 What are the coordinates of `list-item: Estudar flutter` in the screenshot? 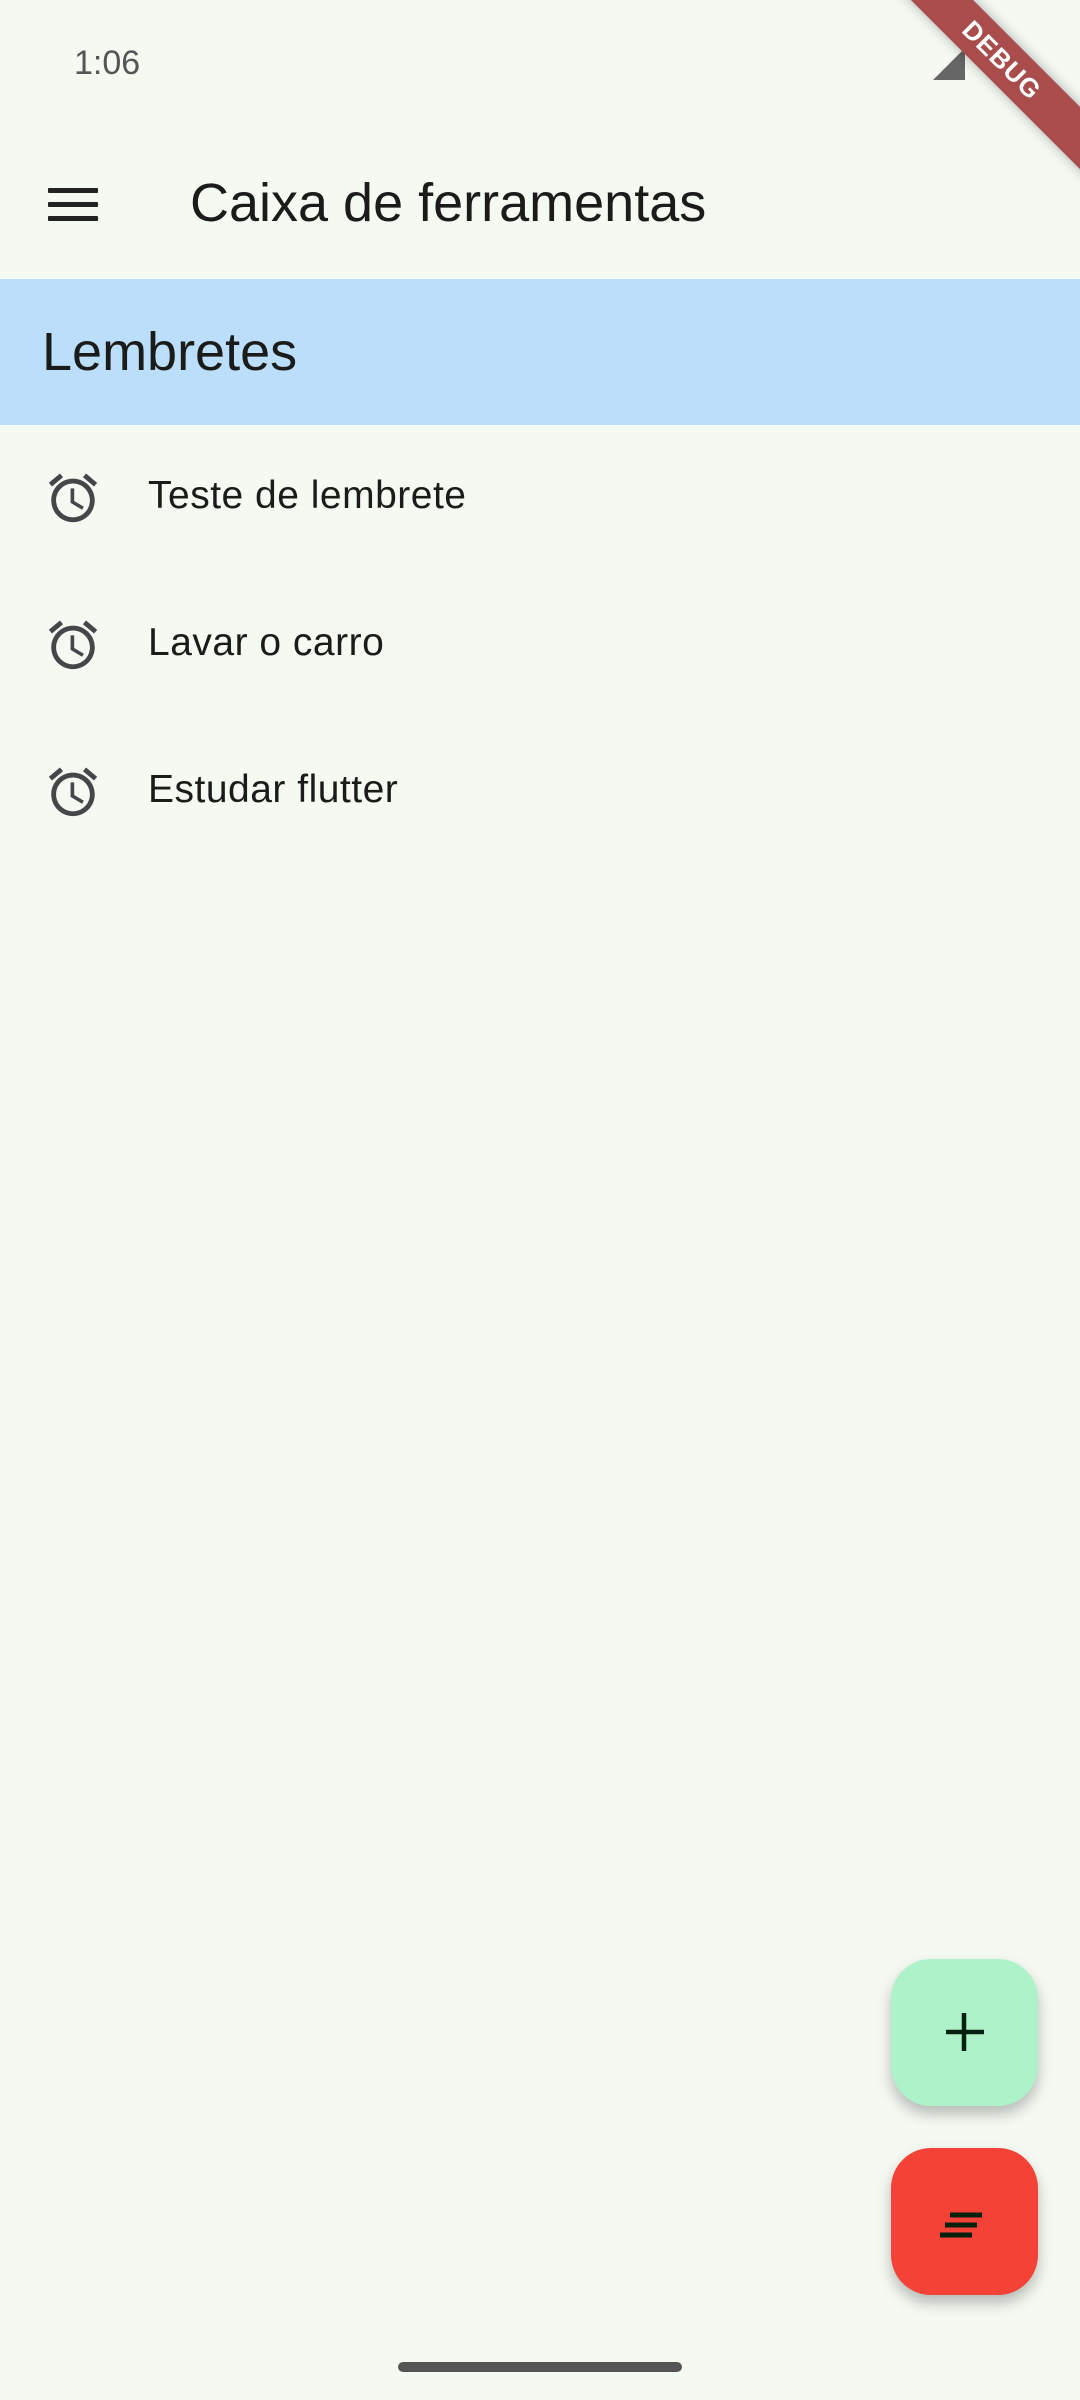 It's located at (540, 791).